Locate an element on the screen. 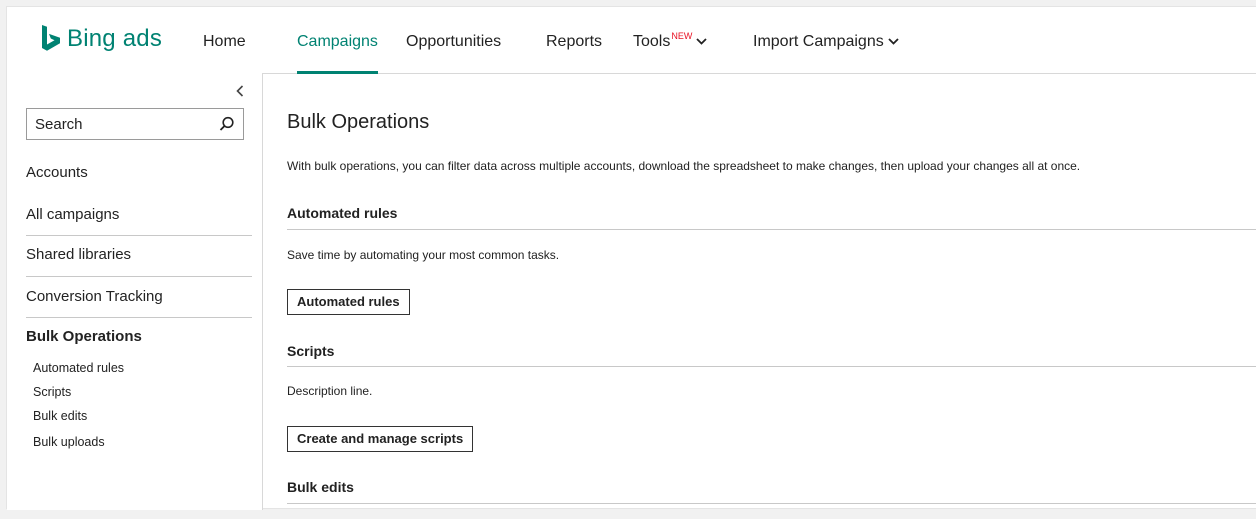  nav-campaigns: Campaigns is located at coordinates (337, 40).